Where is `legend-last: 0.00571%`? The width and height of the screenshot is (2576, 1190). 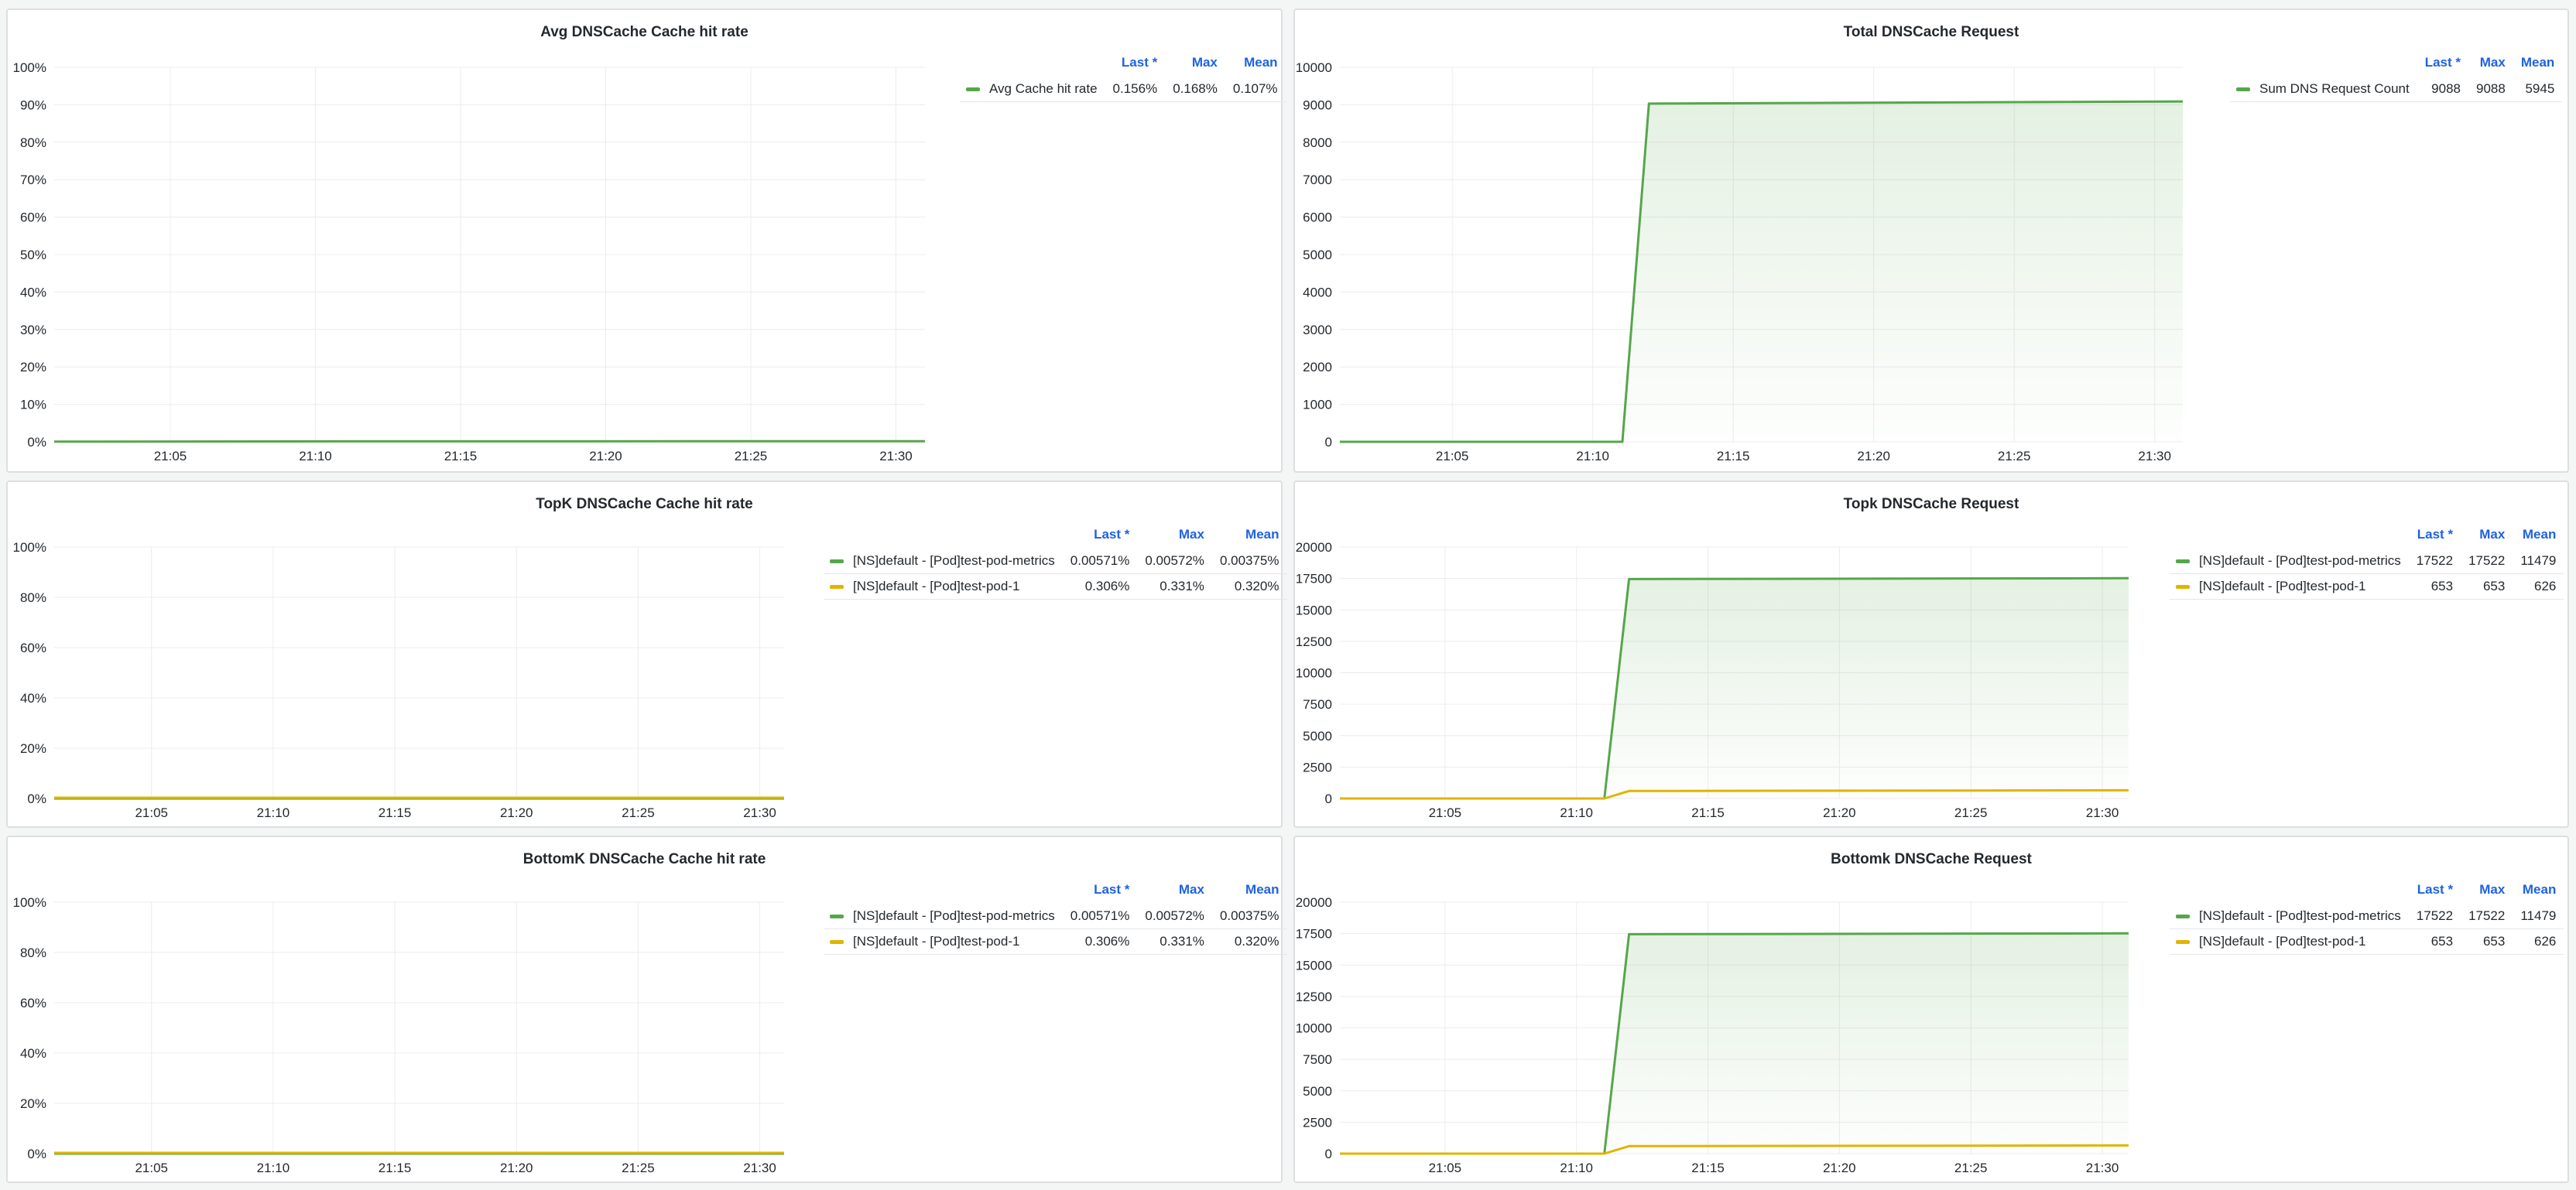
legend-last: 0.00571% is located at coordinates (1100, 917).